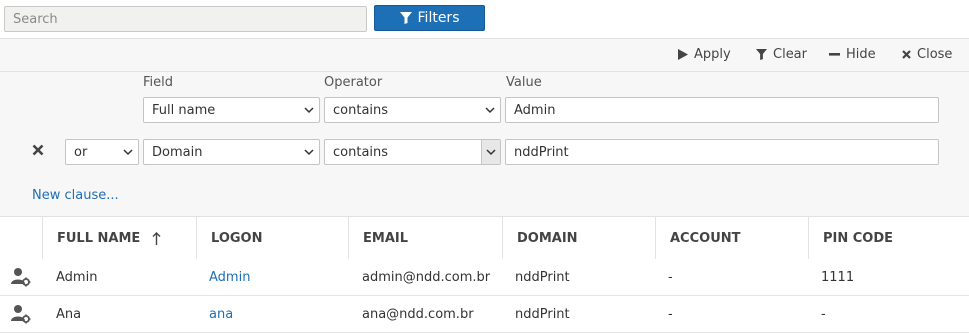 The image size is (969, 333). What do you see at coordinates (184, 110) in the screenshot?
I see `clause-1-field-value: Full name` at bounding box center [184, 110].